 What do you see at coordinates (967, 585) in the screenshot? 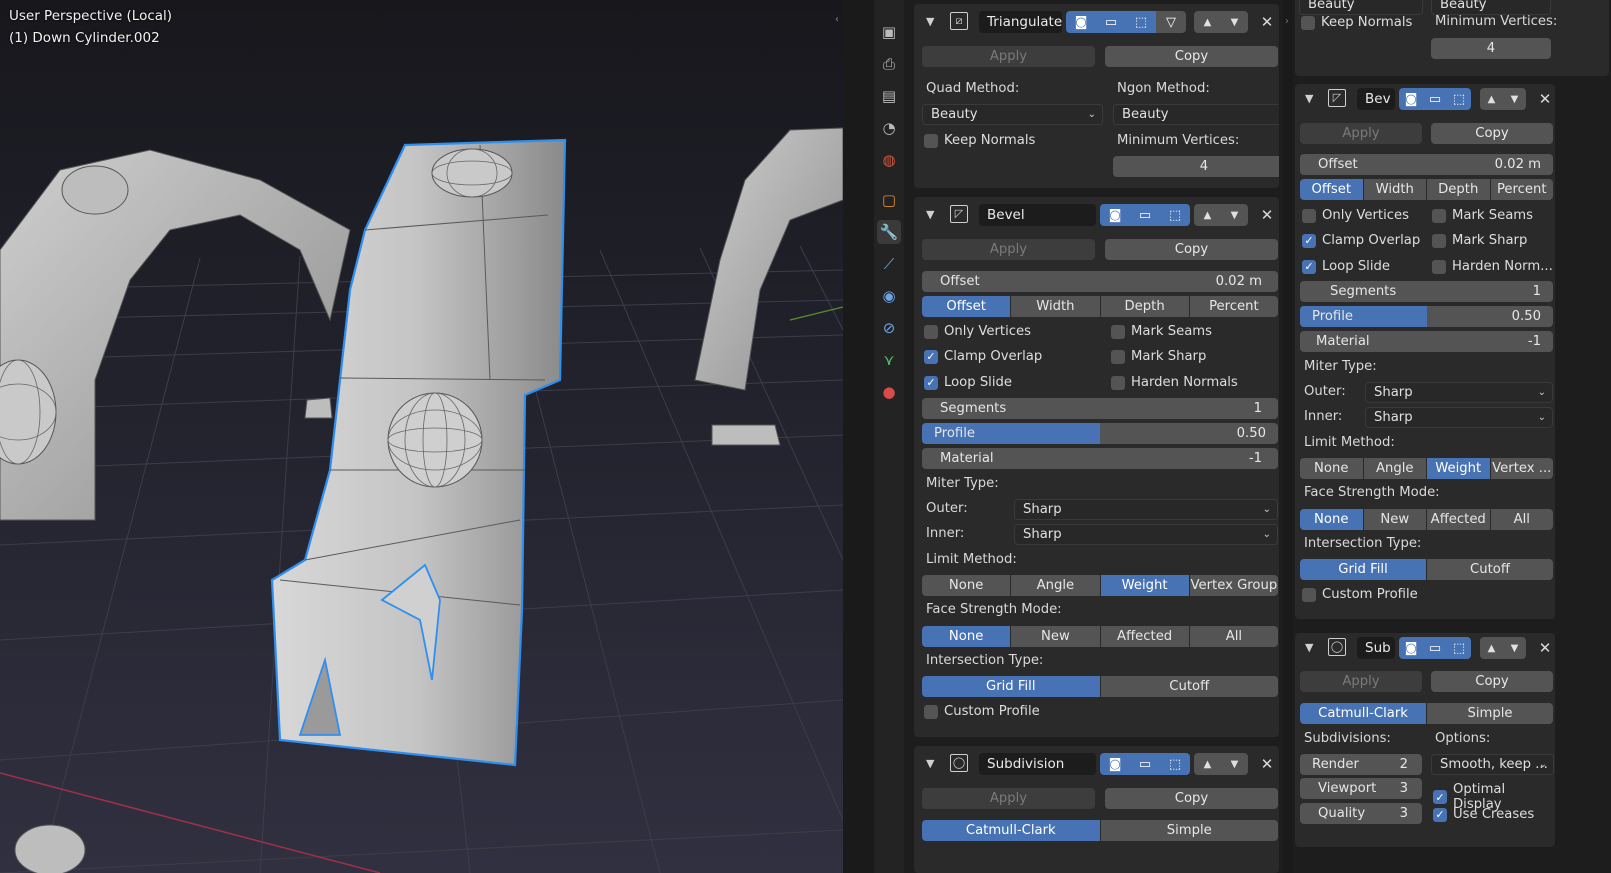
I see `limit-none: None` at bounding box center [967, 585].